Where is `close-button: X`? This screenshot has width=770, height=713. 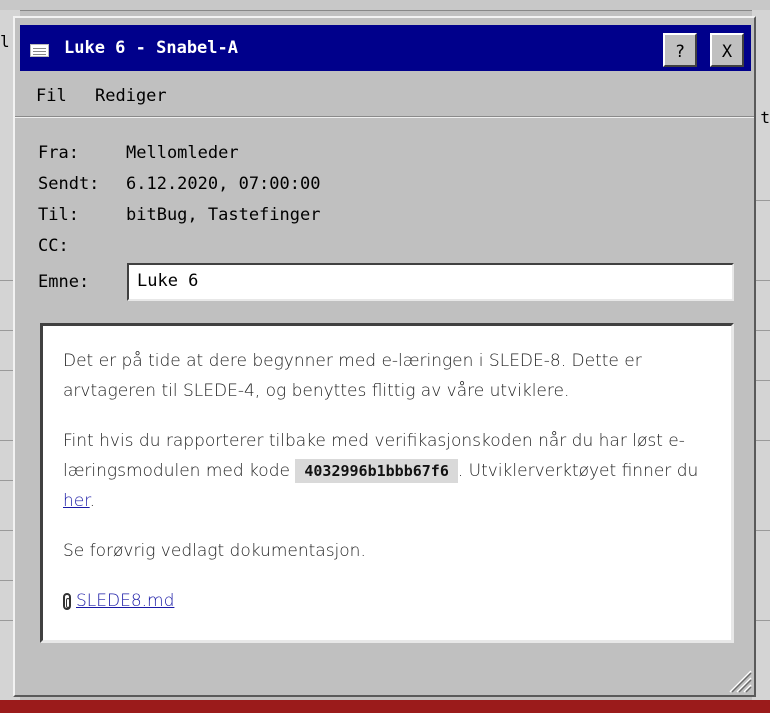
close-button: X is located at coordinates (727, 50).